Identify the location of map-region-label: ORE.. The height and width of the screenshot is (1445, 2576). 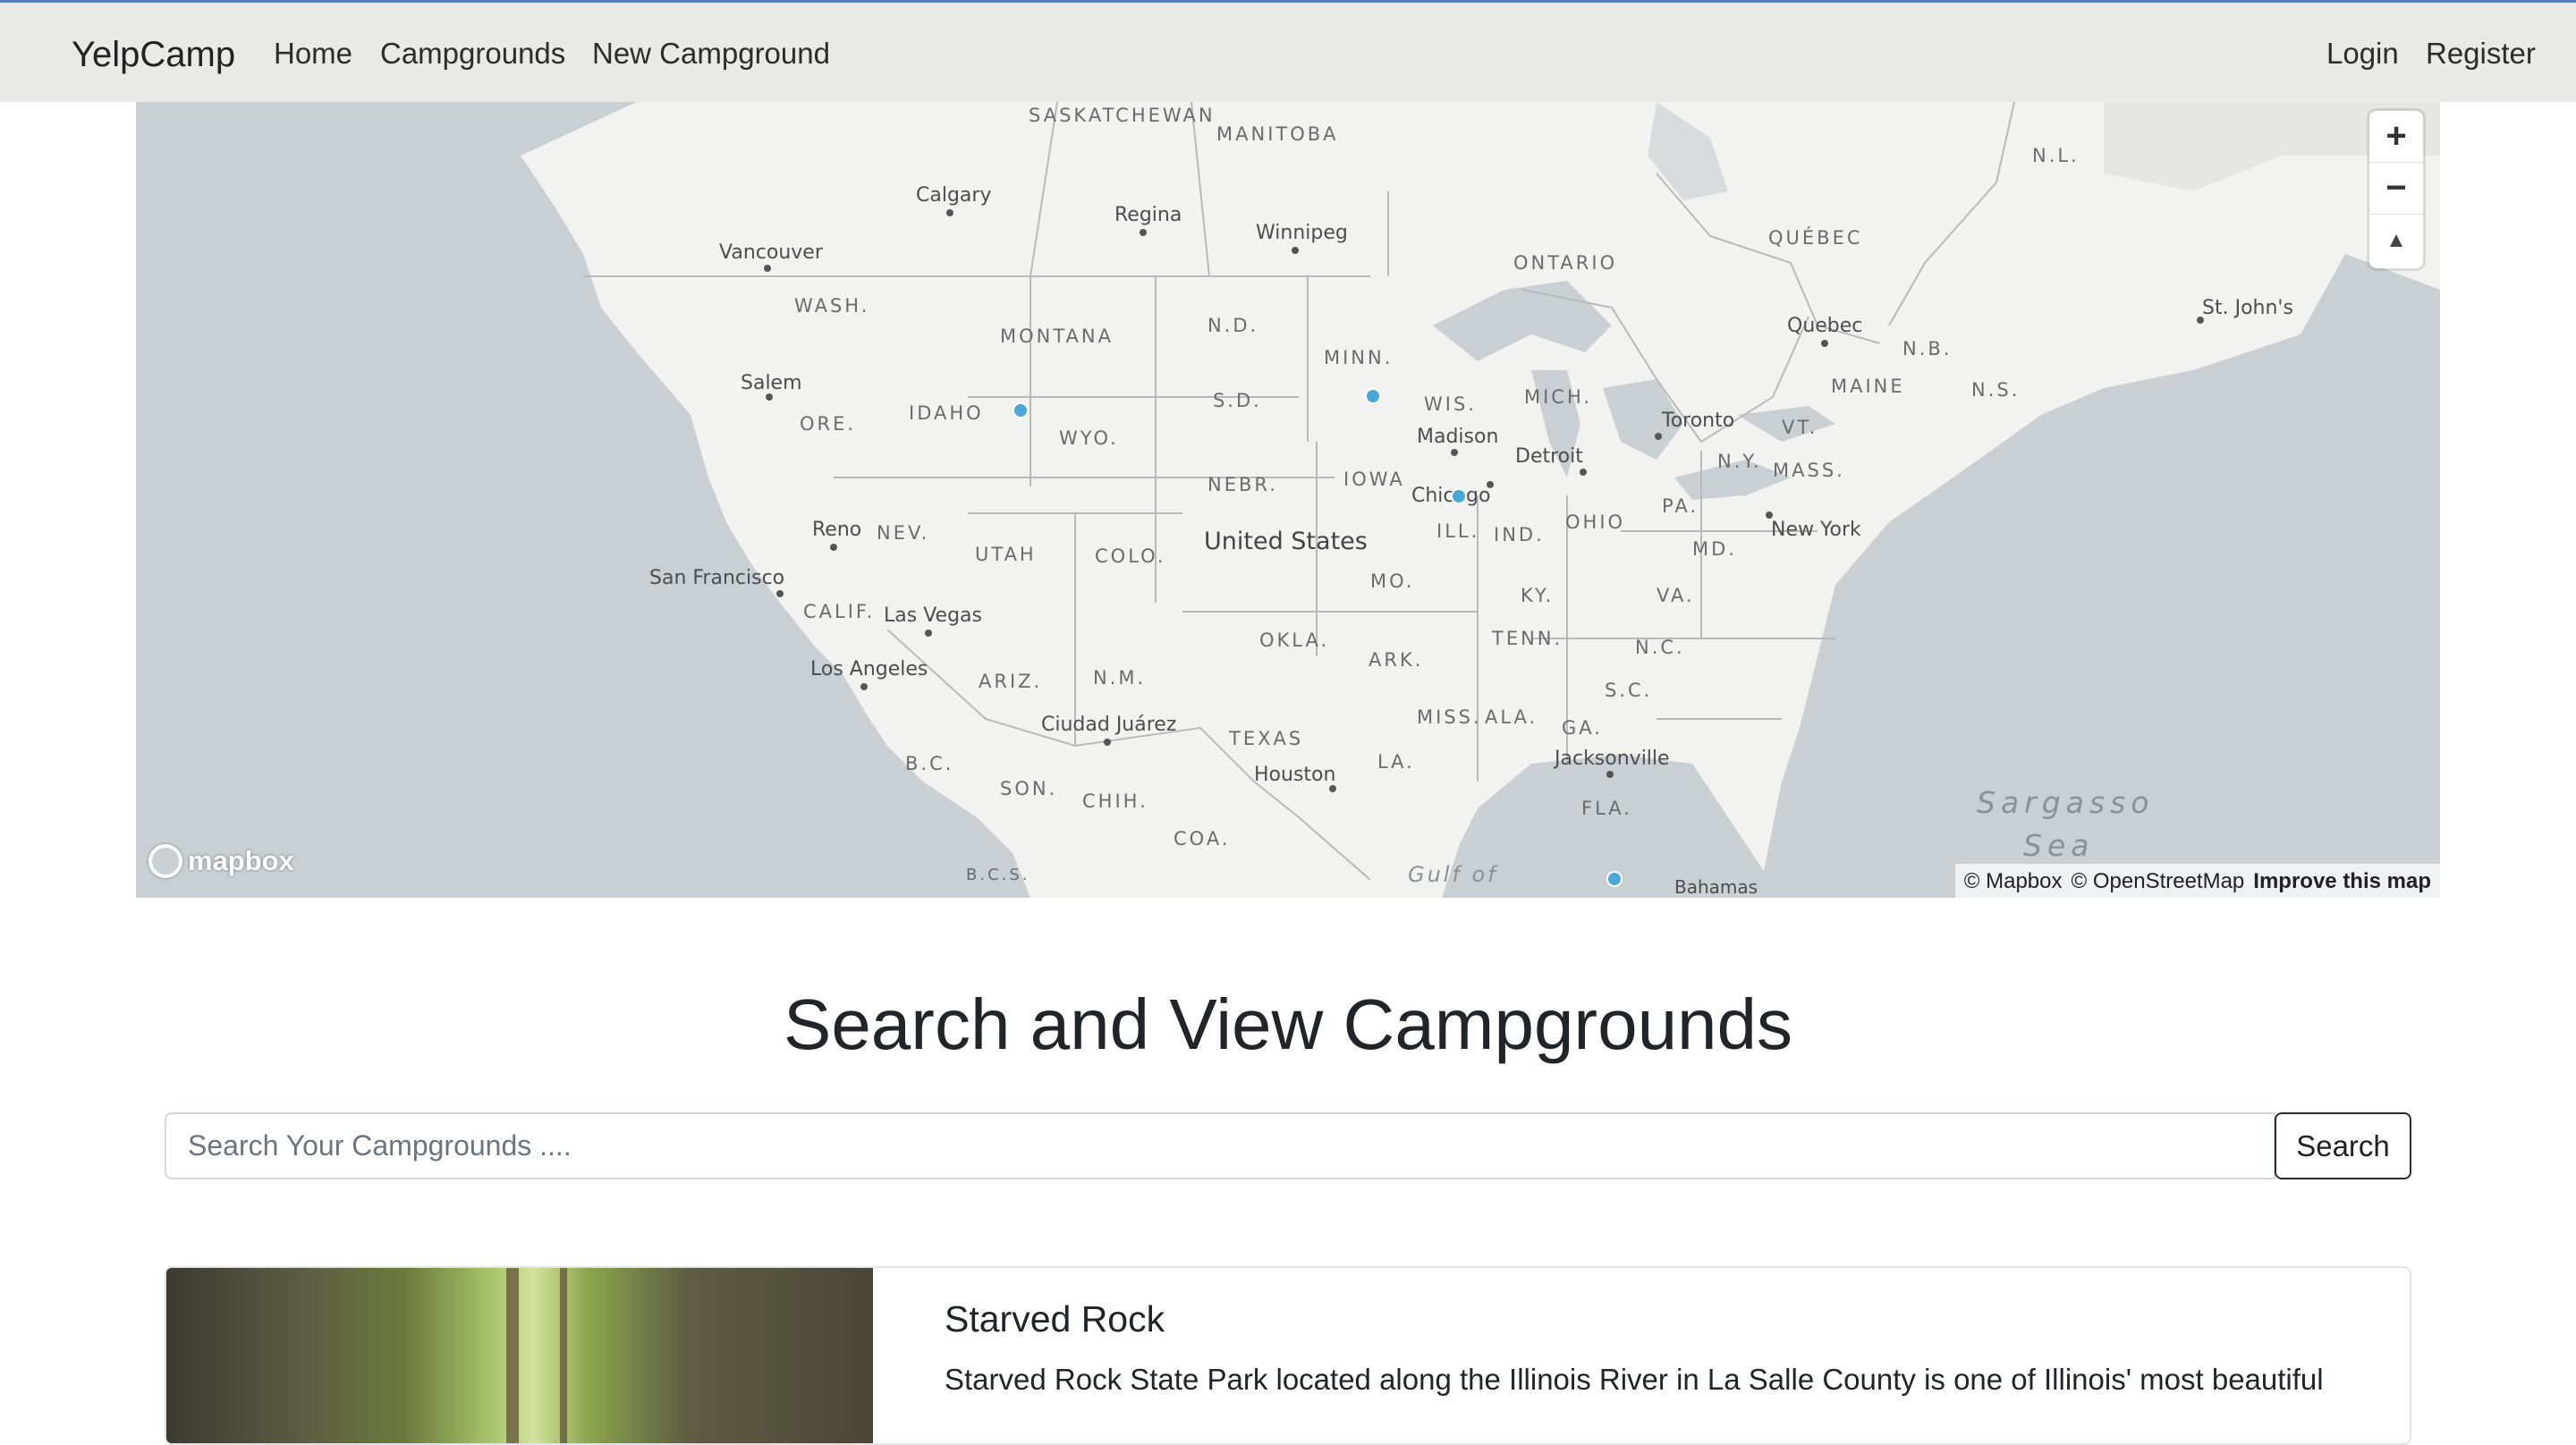
(828, 424).